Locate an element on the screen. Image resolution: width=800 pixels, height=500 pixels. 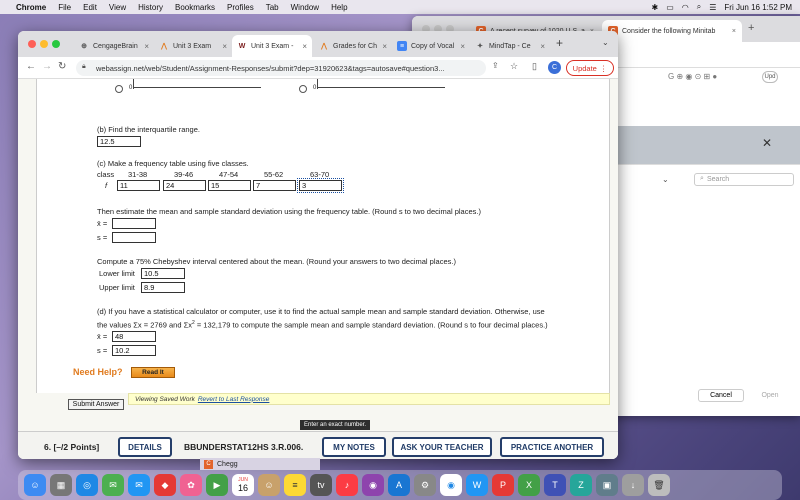
trash-icon: 🗑︎ is located at coordinates (659, 485).